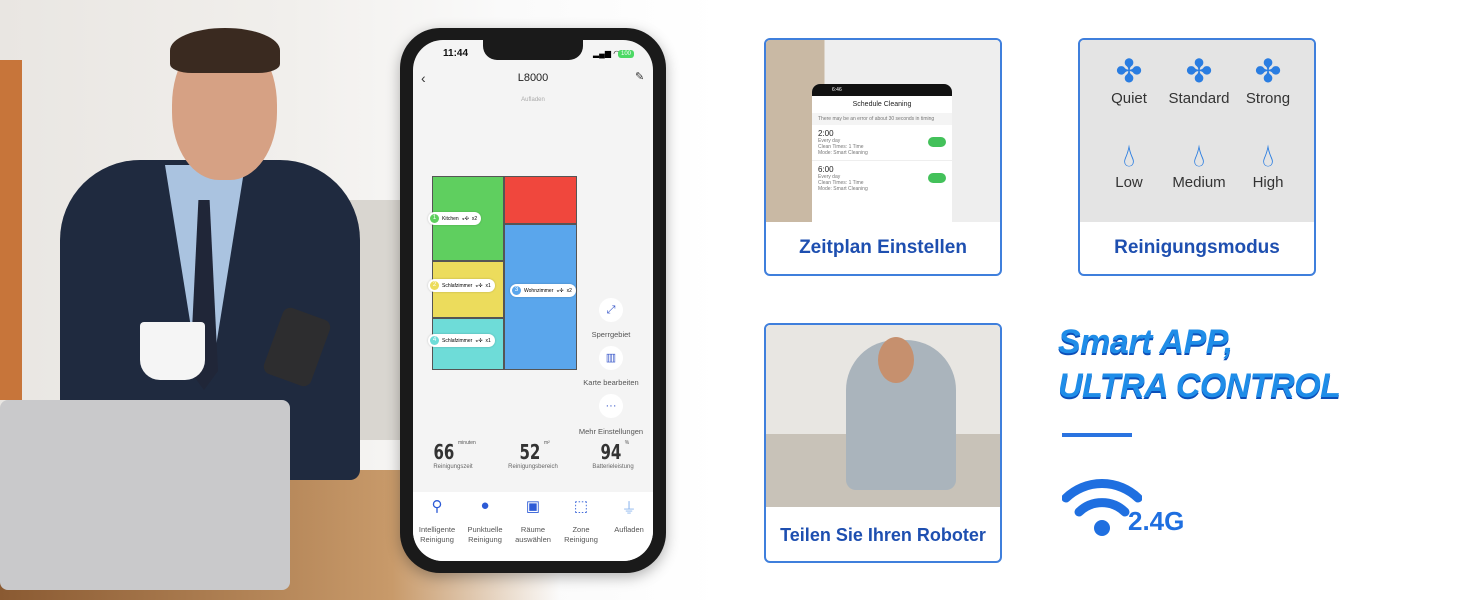 This screenshot has height=600, width=1464. I want to click on zone-icon: ⬚, so click(581, 506).